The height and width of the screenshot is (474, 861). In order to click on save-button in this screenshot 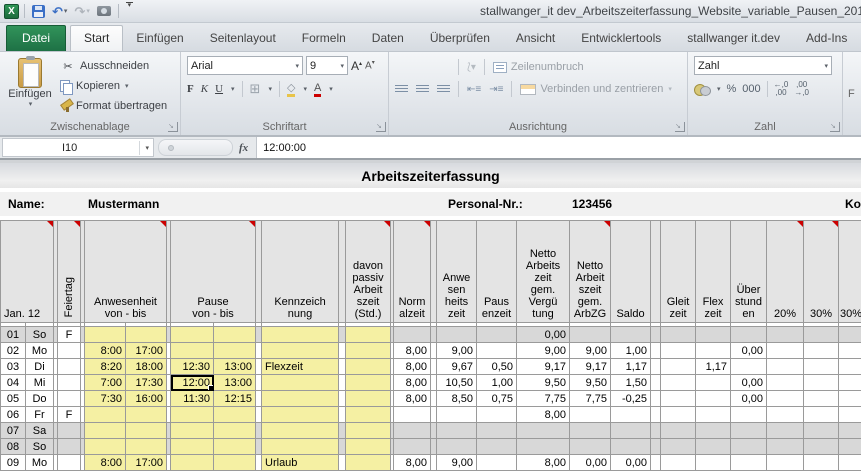, I will do `click(38, 11)`.